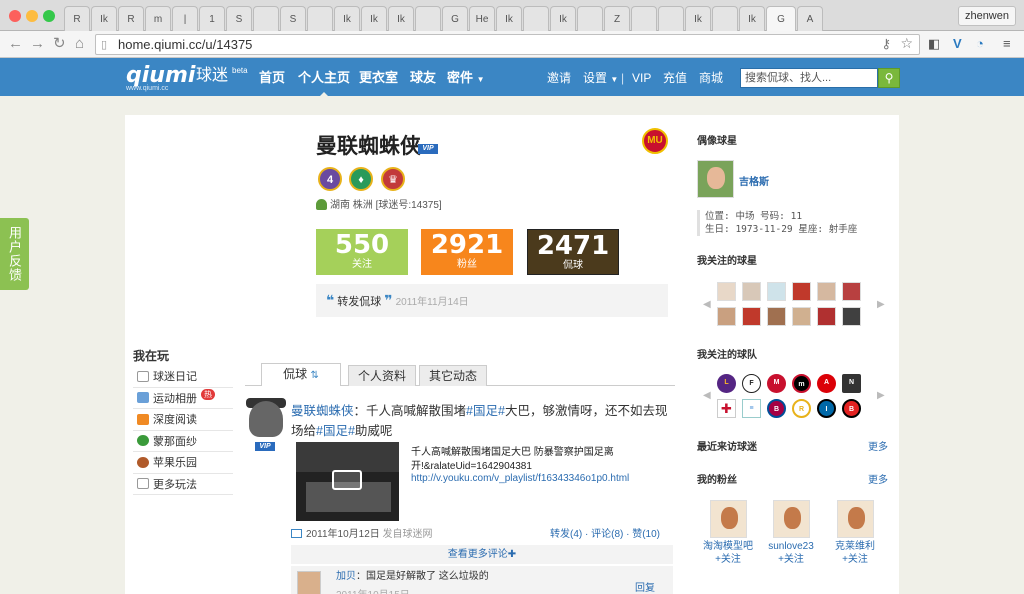 This screenshot has height=594, width=1024. I want to click on comment-avatar, so click(309, 582).